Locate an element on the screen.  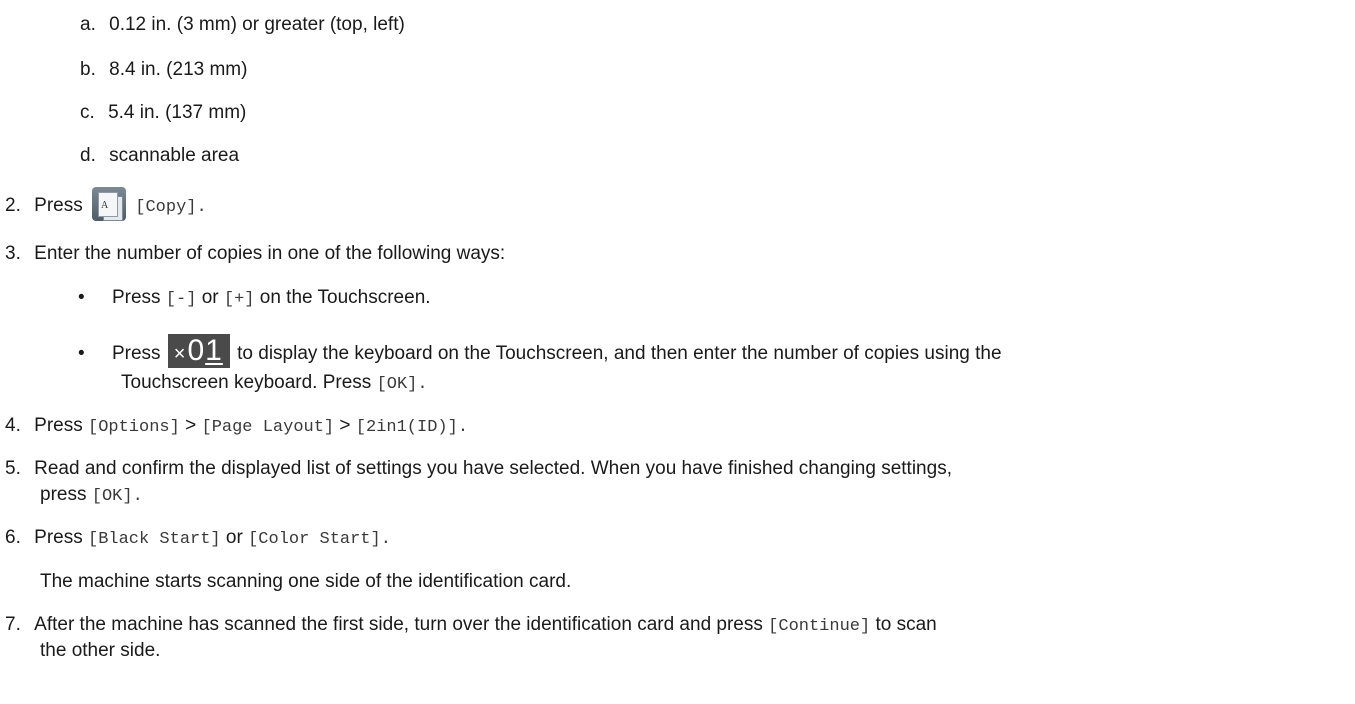
sublist-item: b. 8.4 in. (213 mm) is located at coordinates (163, 70).